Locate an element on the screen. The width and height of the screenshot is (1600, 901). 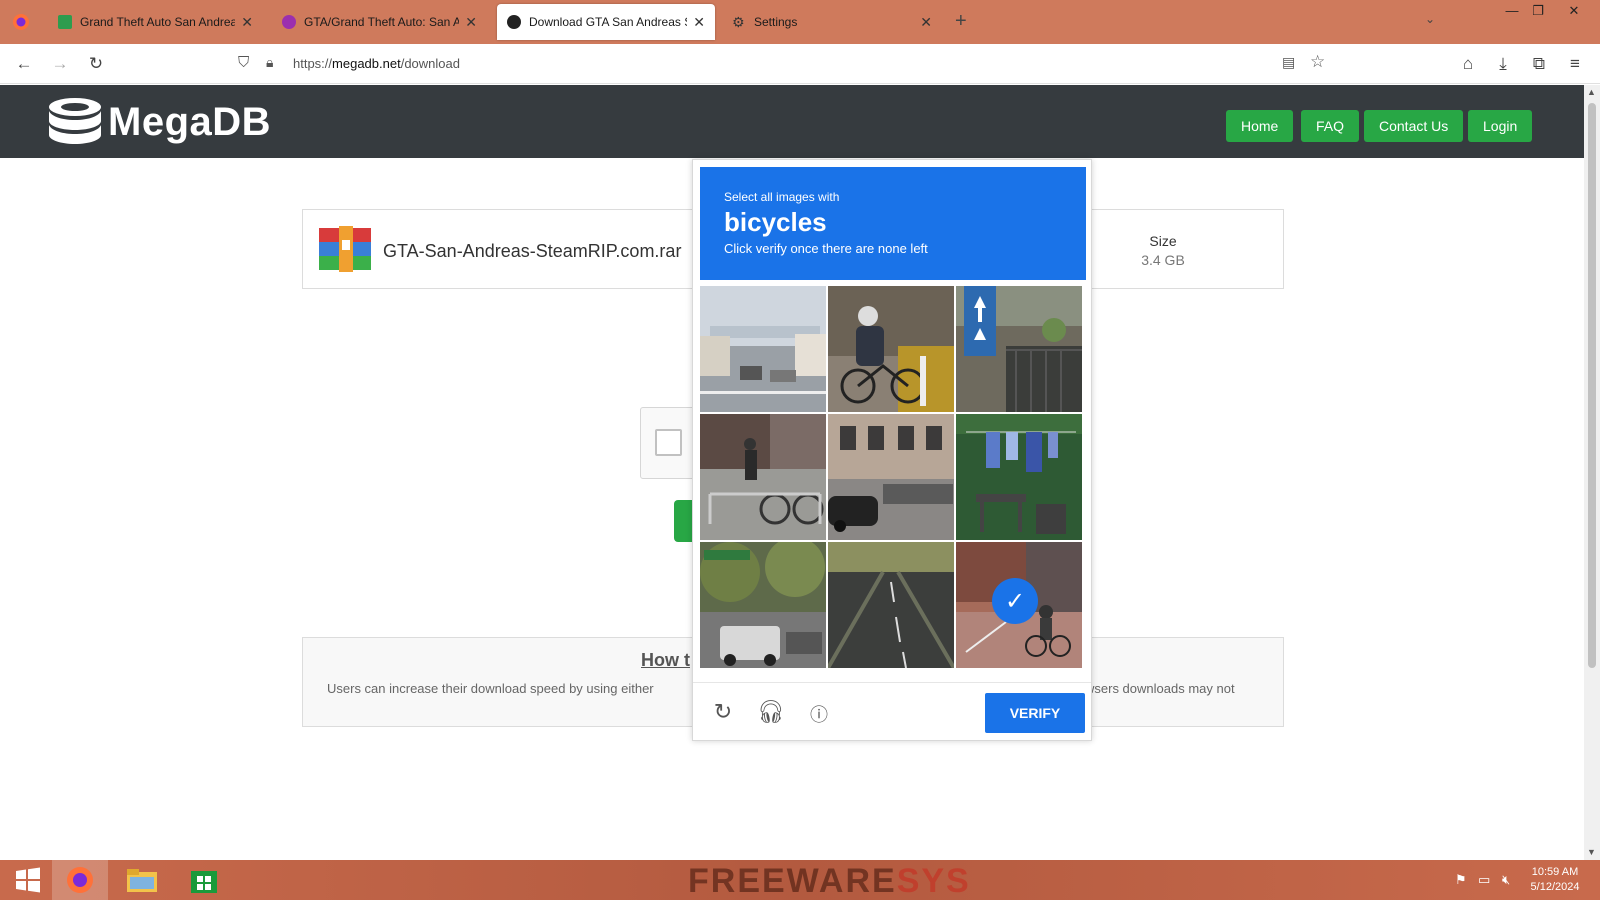
trees-street-van-image is located at coordinates (763, 605).